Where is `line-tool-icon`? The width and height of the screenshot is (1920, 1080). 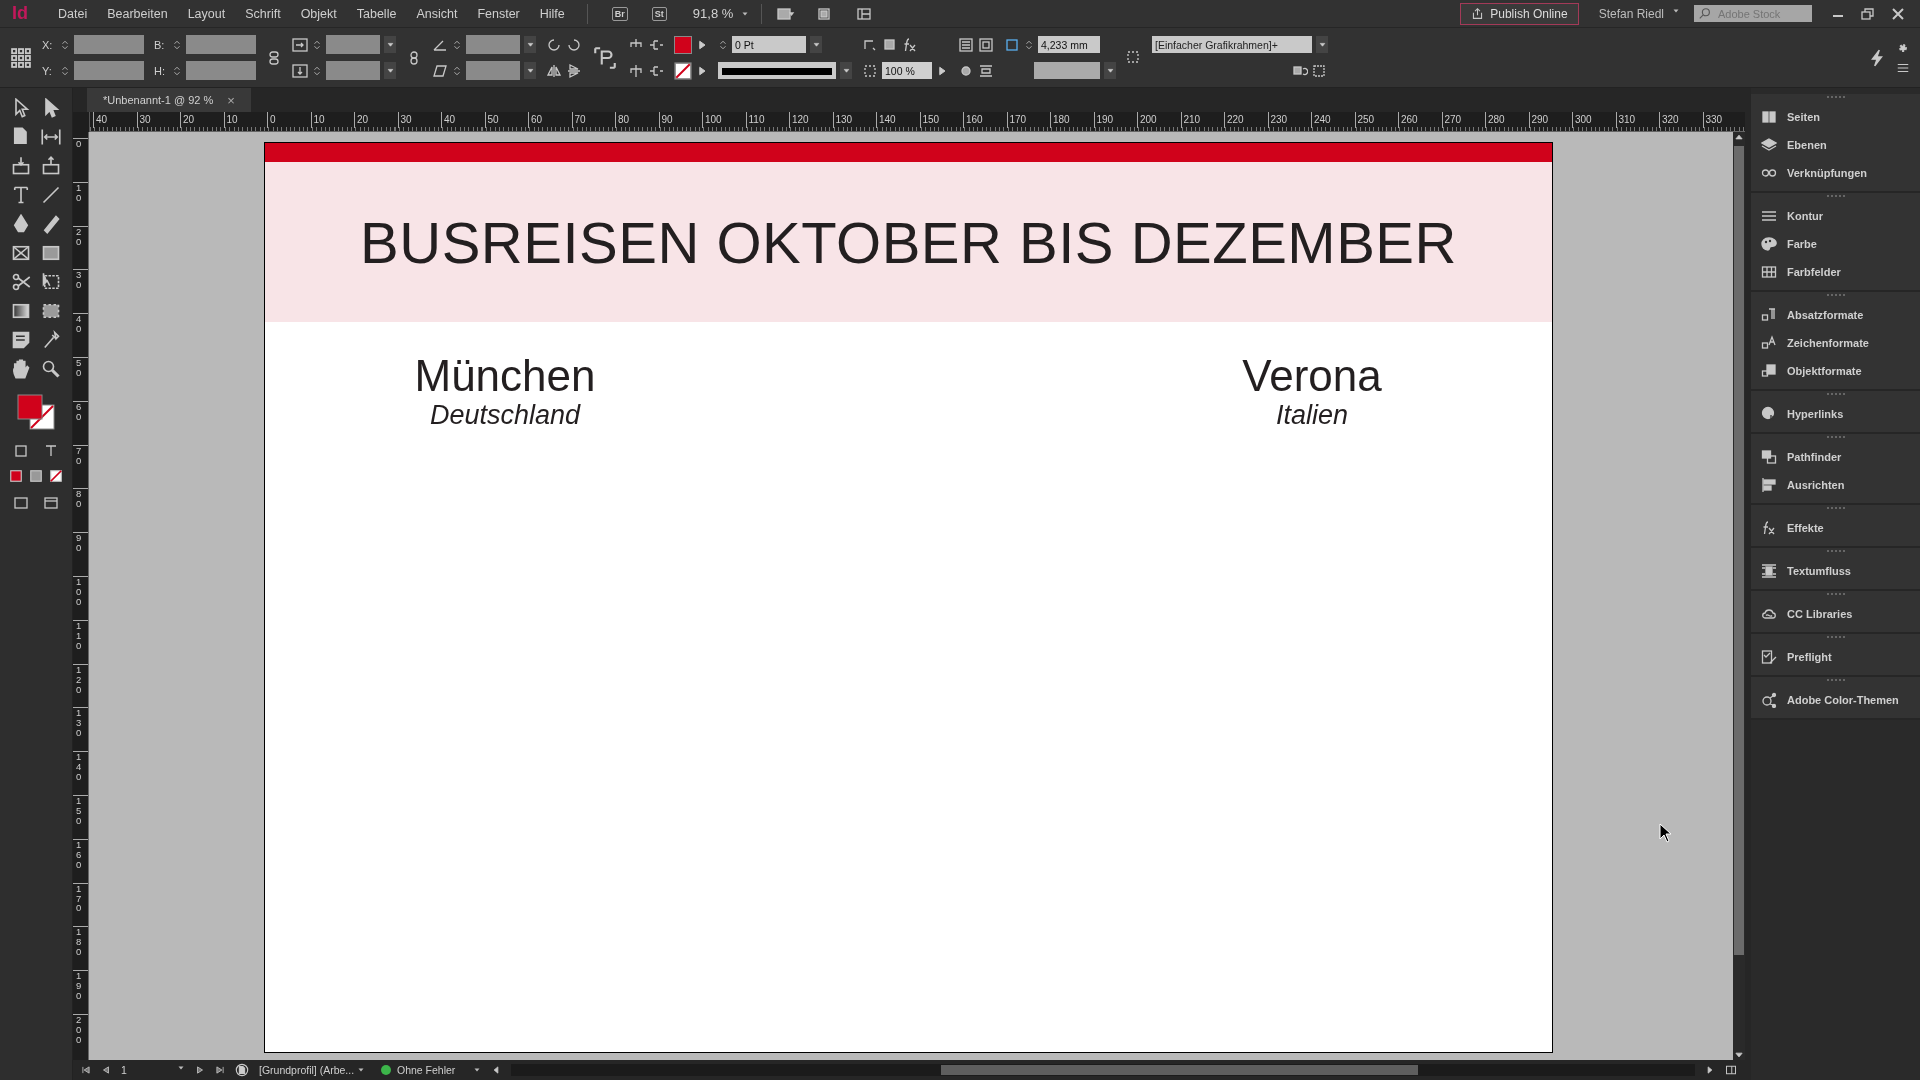
line-tool-icon is located at coordinates (51, 195).